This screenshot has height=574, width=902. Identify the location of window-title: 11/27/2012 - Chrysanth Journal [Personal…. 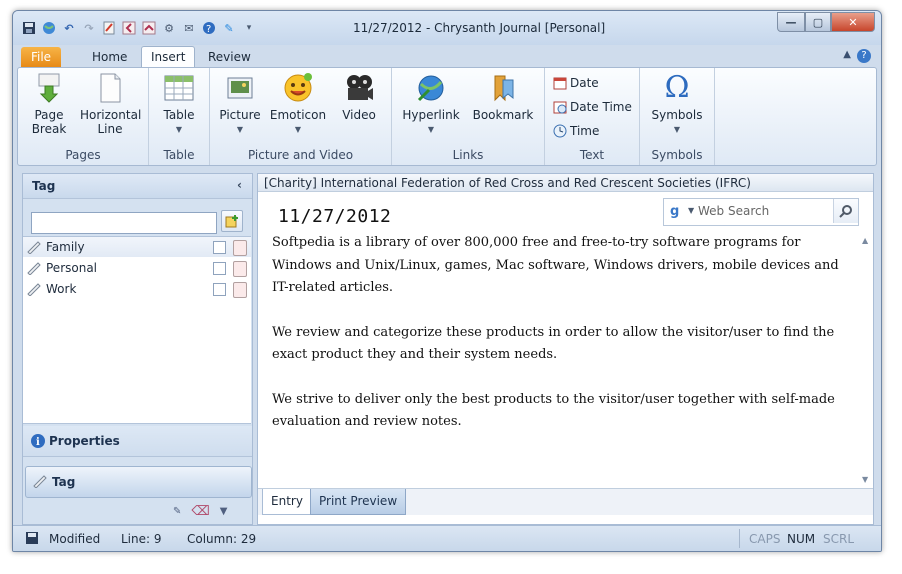
(479, 28).